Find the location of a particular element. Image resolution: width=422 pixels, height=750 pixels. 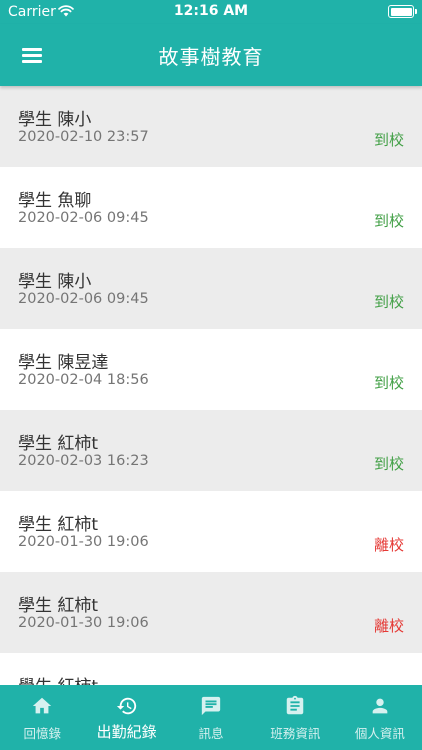

record-row: 學生 紅柿t 2020-02-03 16:23 到校 is located at coordinates (211, 450).